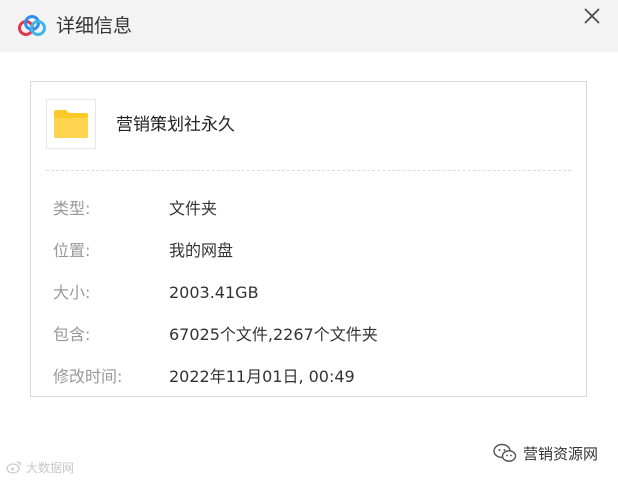 This screenshot has width=618, height=480. Describe the element at coordinates (308, 170) in the screenshot. I see `divider` at that location.